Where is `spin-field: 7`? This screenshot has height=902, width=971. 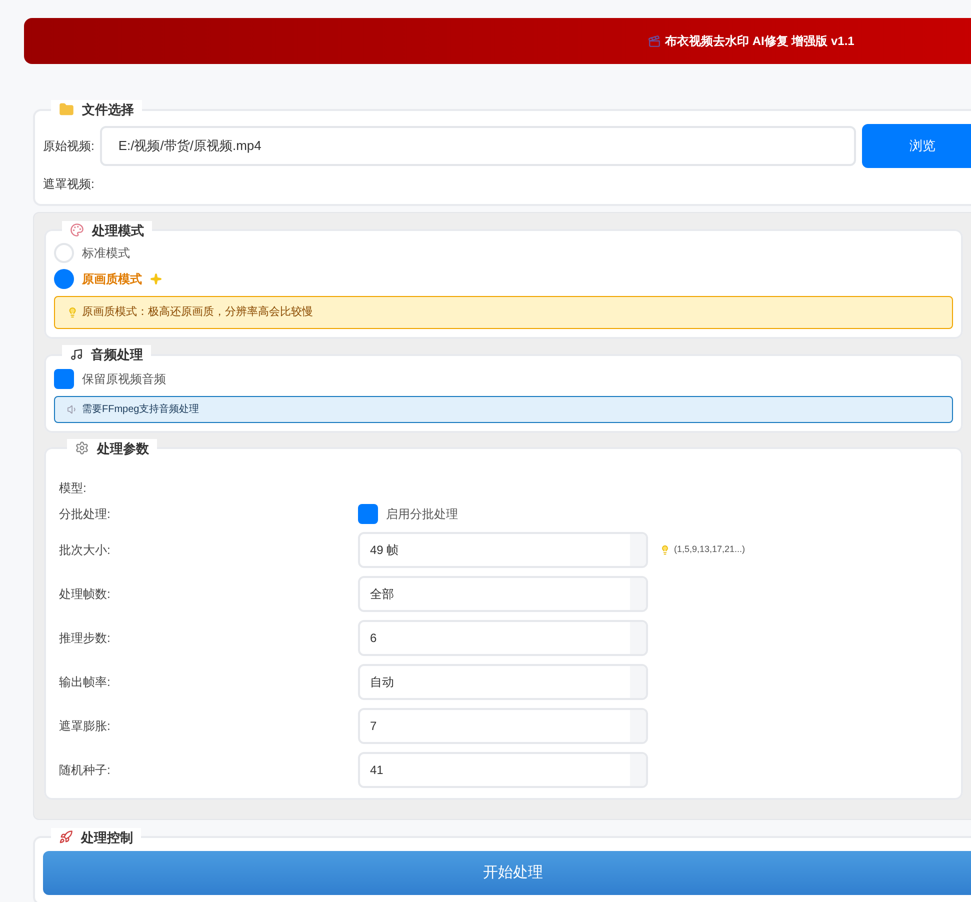
spin-field: 7 is located at coordinates (503, 726).